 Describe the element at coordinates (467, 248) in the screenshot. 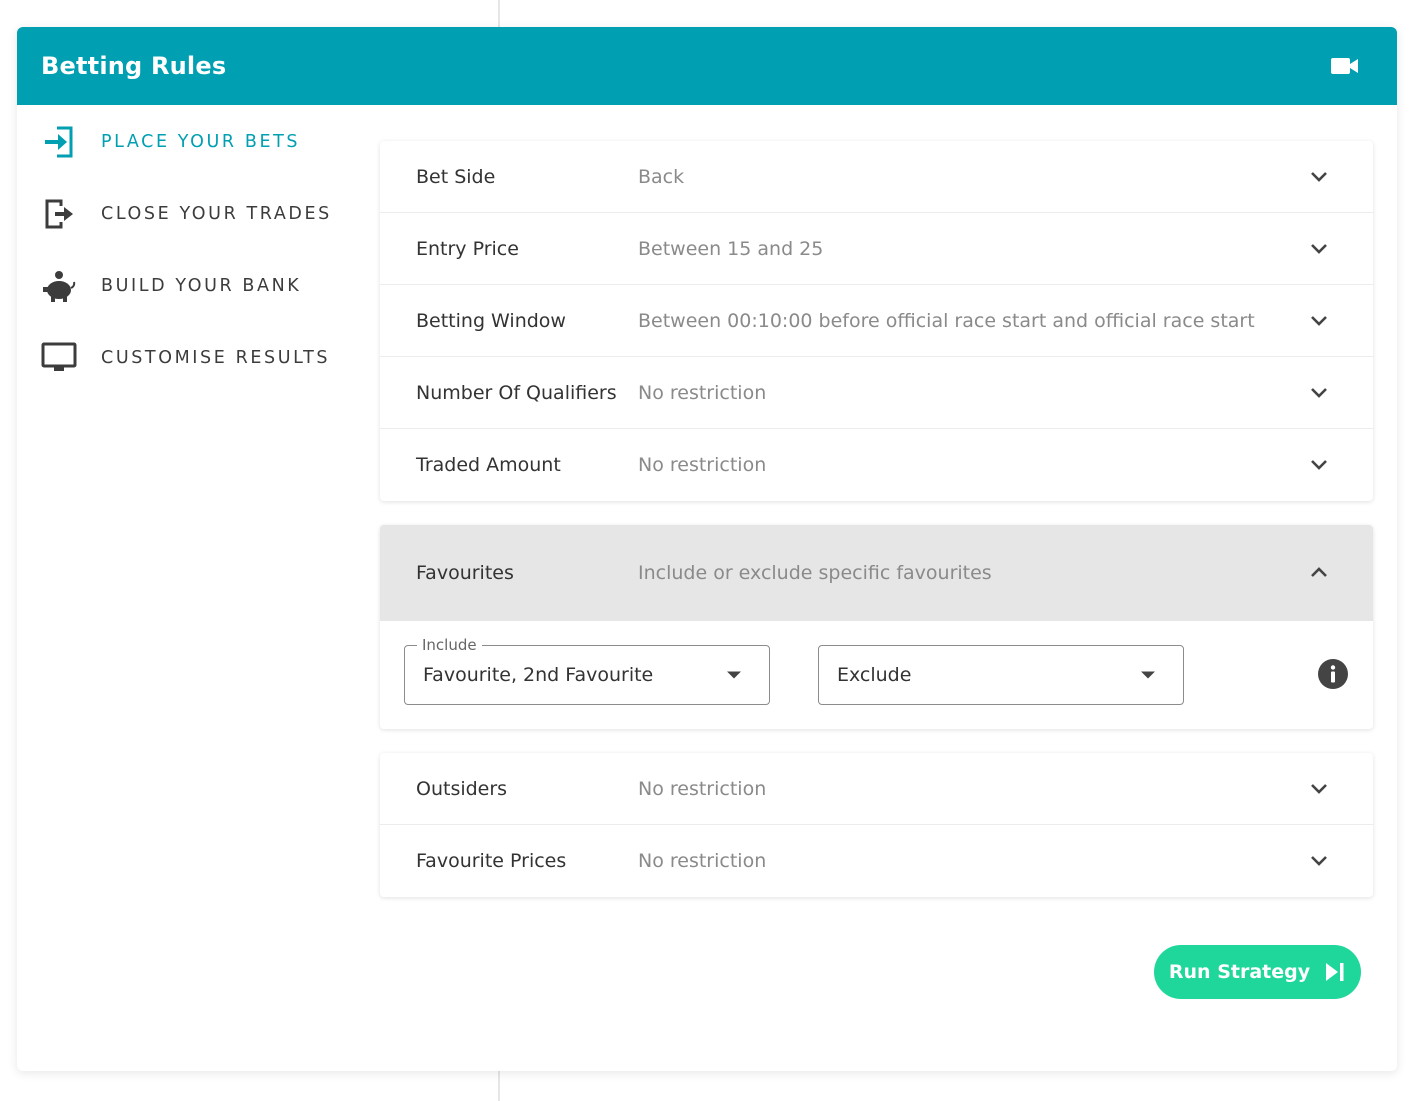

I see `rule-label: Entry Price` at that location.